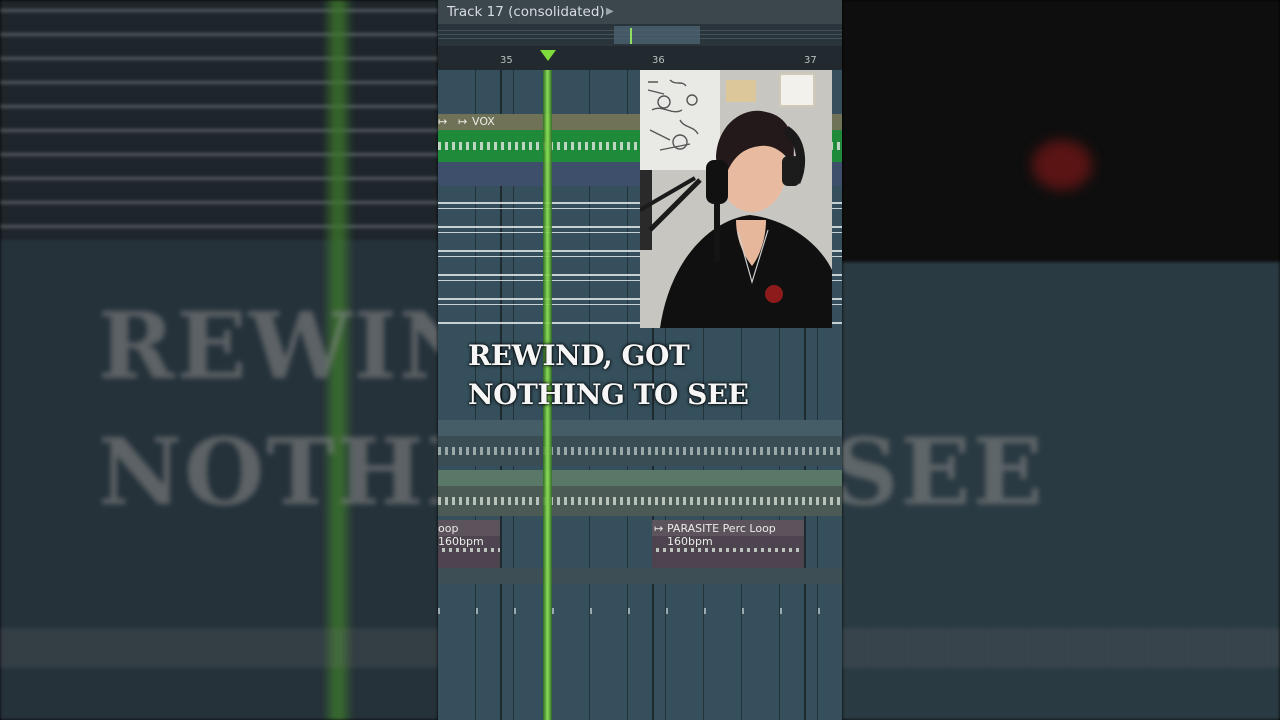 Image resolution: width=1280 pixels, height=720 pixels. What do you see at coordinates (721, 535) in the screenshot?
I see `perc-loop-right-label: PARASITE Perc Loop 160bpm` at bounding box center [721, 535].